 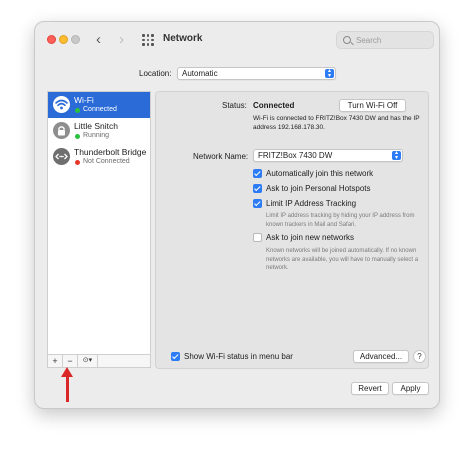 What do you see at coordinates (84, 100) in the screenshot?
I see `service-name: Wi-Fi` at bounding box center [84, 100].